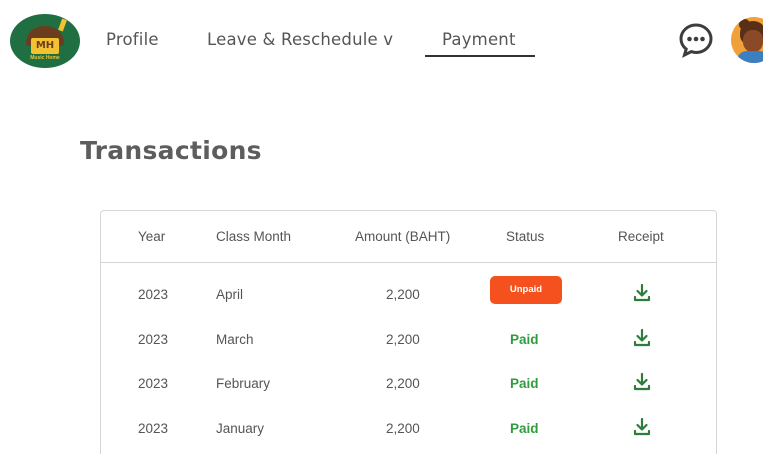  I want to click on table-row: 2023 January 2,200 Paid, so click(408, 430).